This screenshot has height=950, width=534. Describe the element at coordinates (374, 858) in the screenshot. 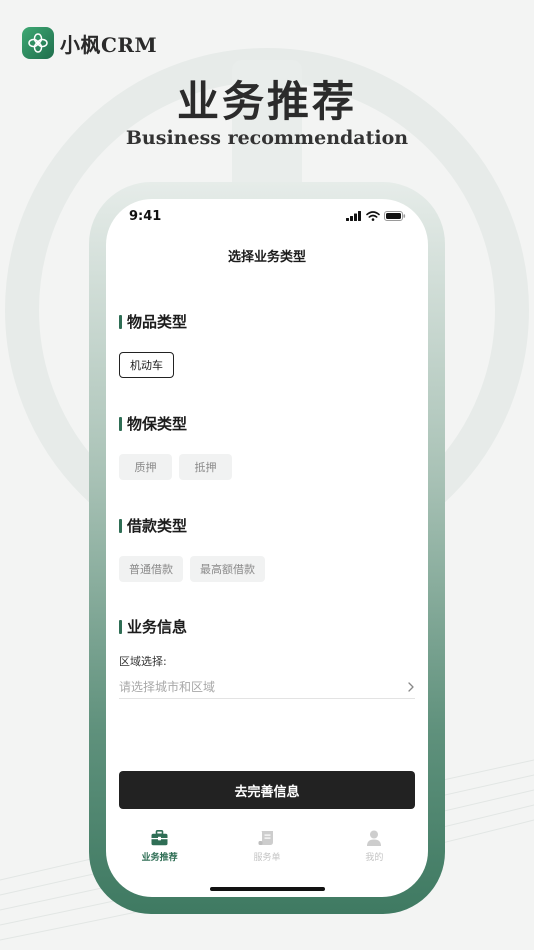

I see `tab-label: 我的` at that location.